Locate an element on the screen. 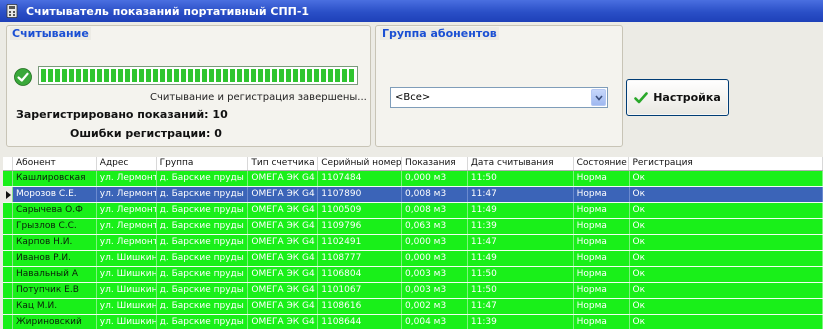 The height and width of the screenshot is (329, 823). group-select: <Все> is located at coordinates (499, 97).